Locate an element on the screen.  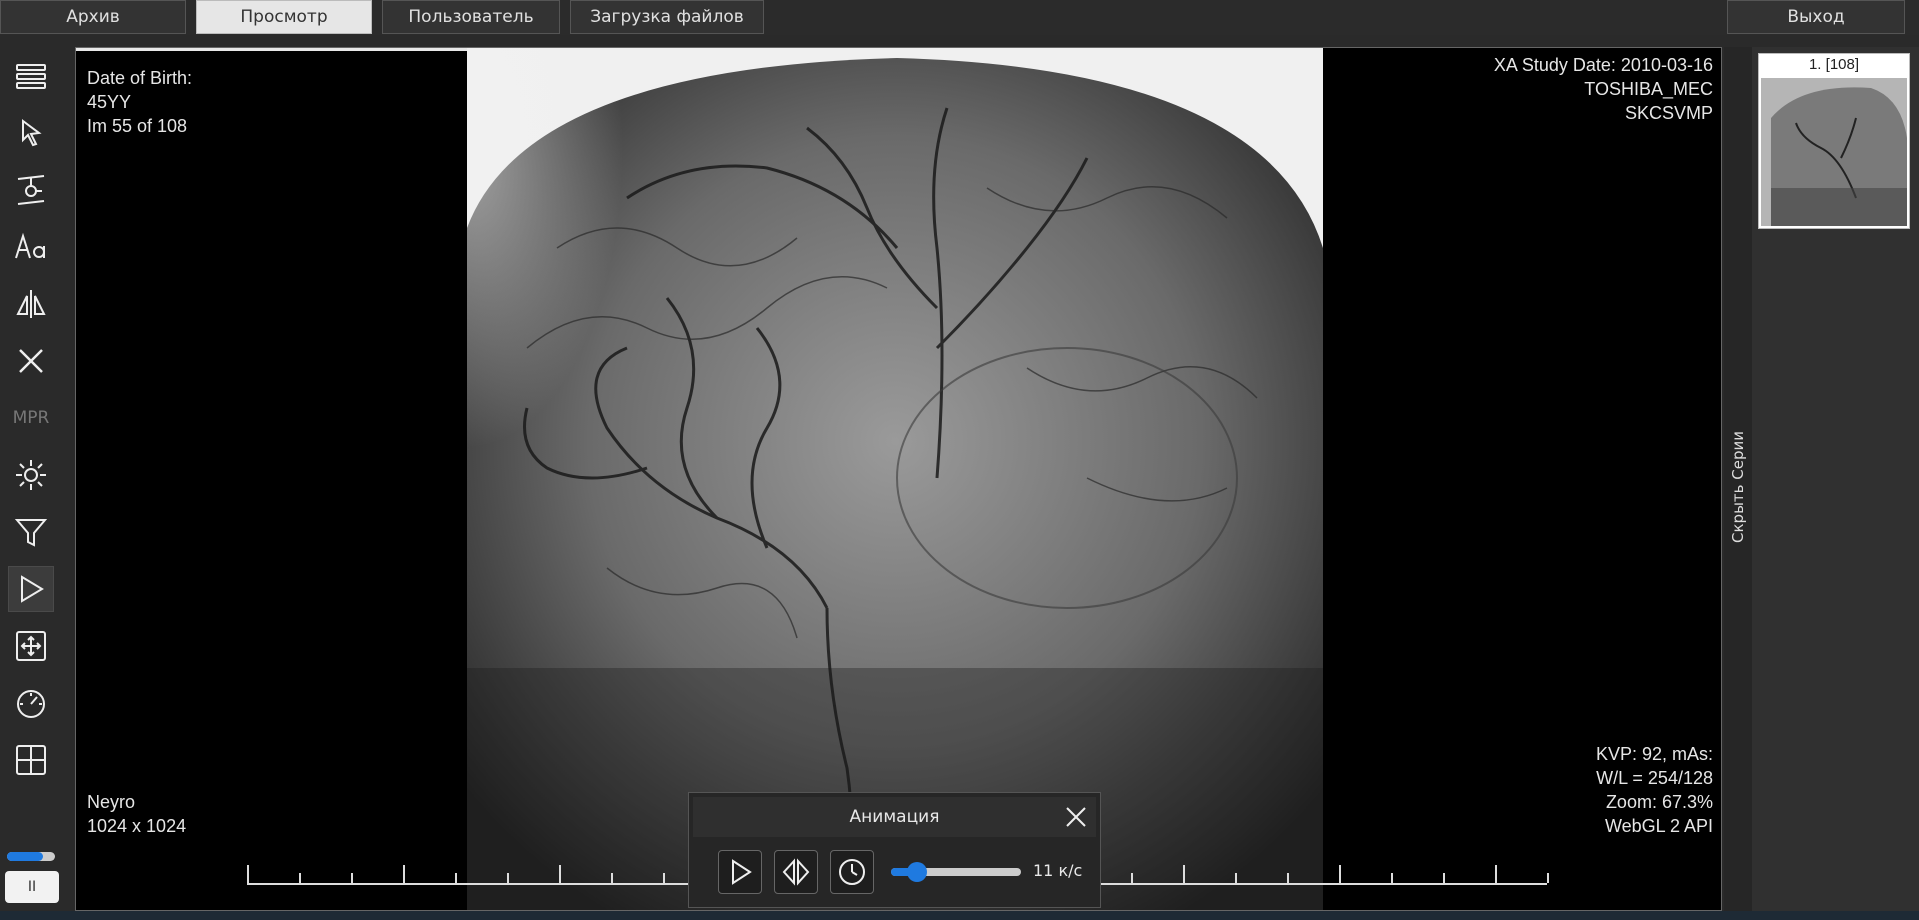
text-annotation-icon is located at coordinates (30, 245).